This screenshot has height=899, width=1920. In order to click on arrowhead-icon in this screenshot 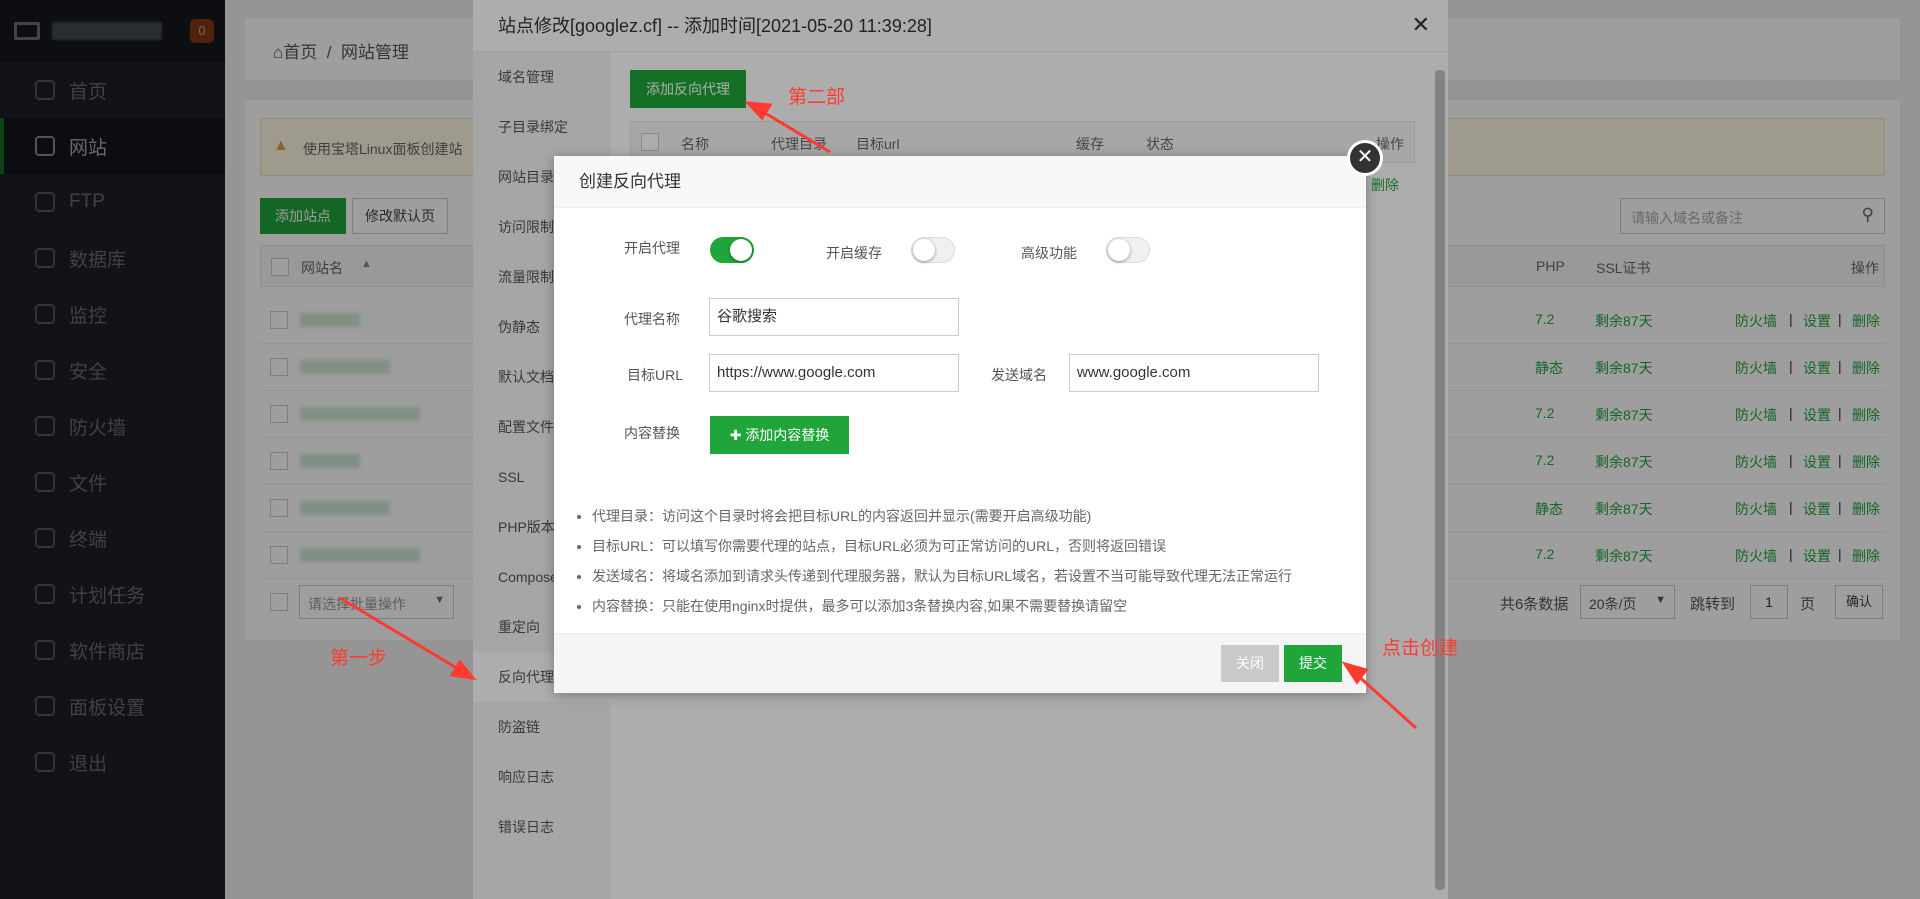, I will do `click(463, 670)`.